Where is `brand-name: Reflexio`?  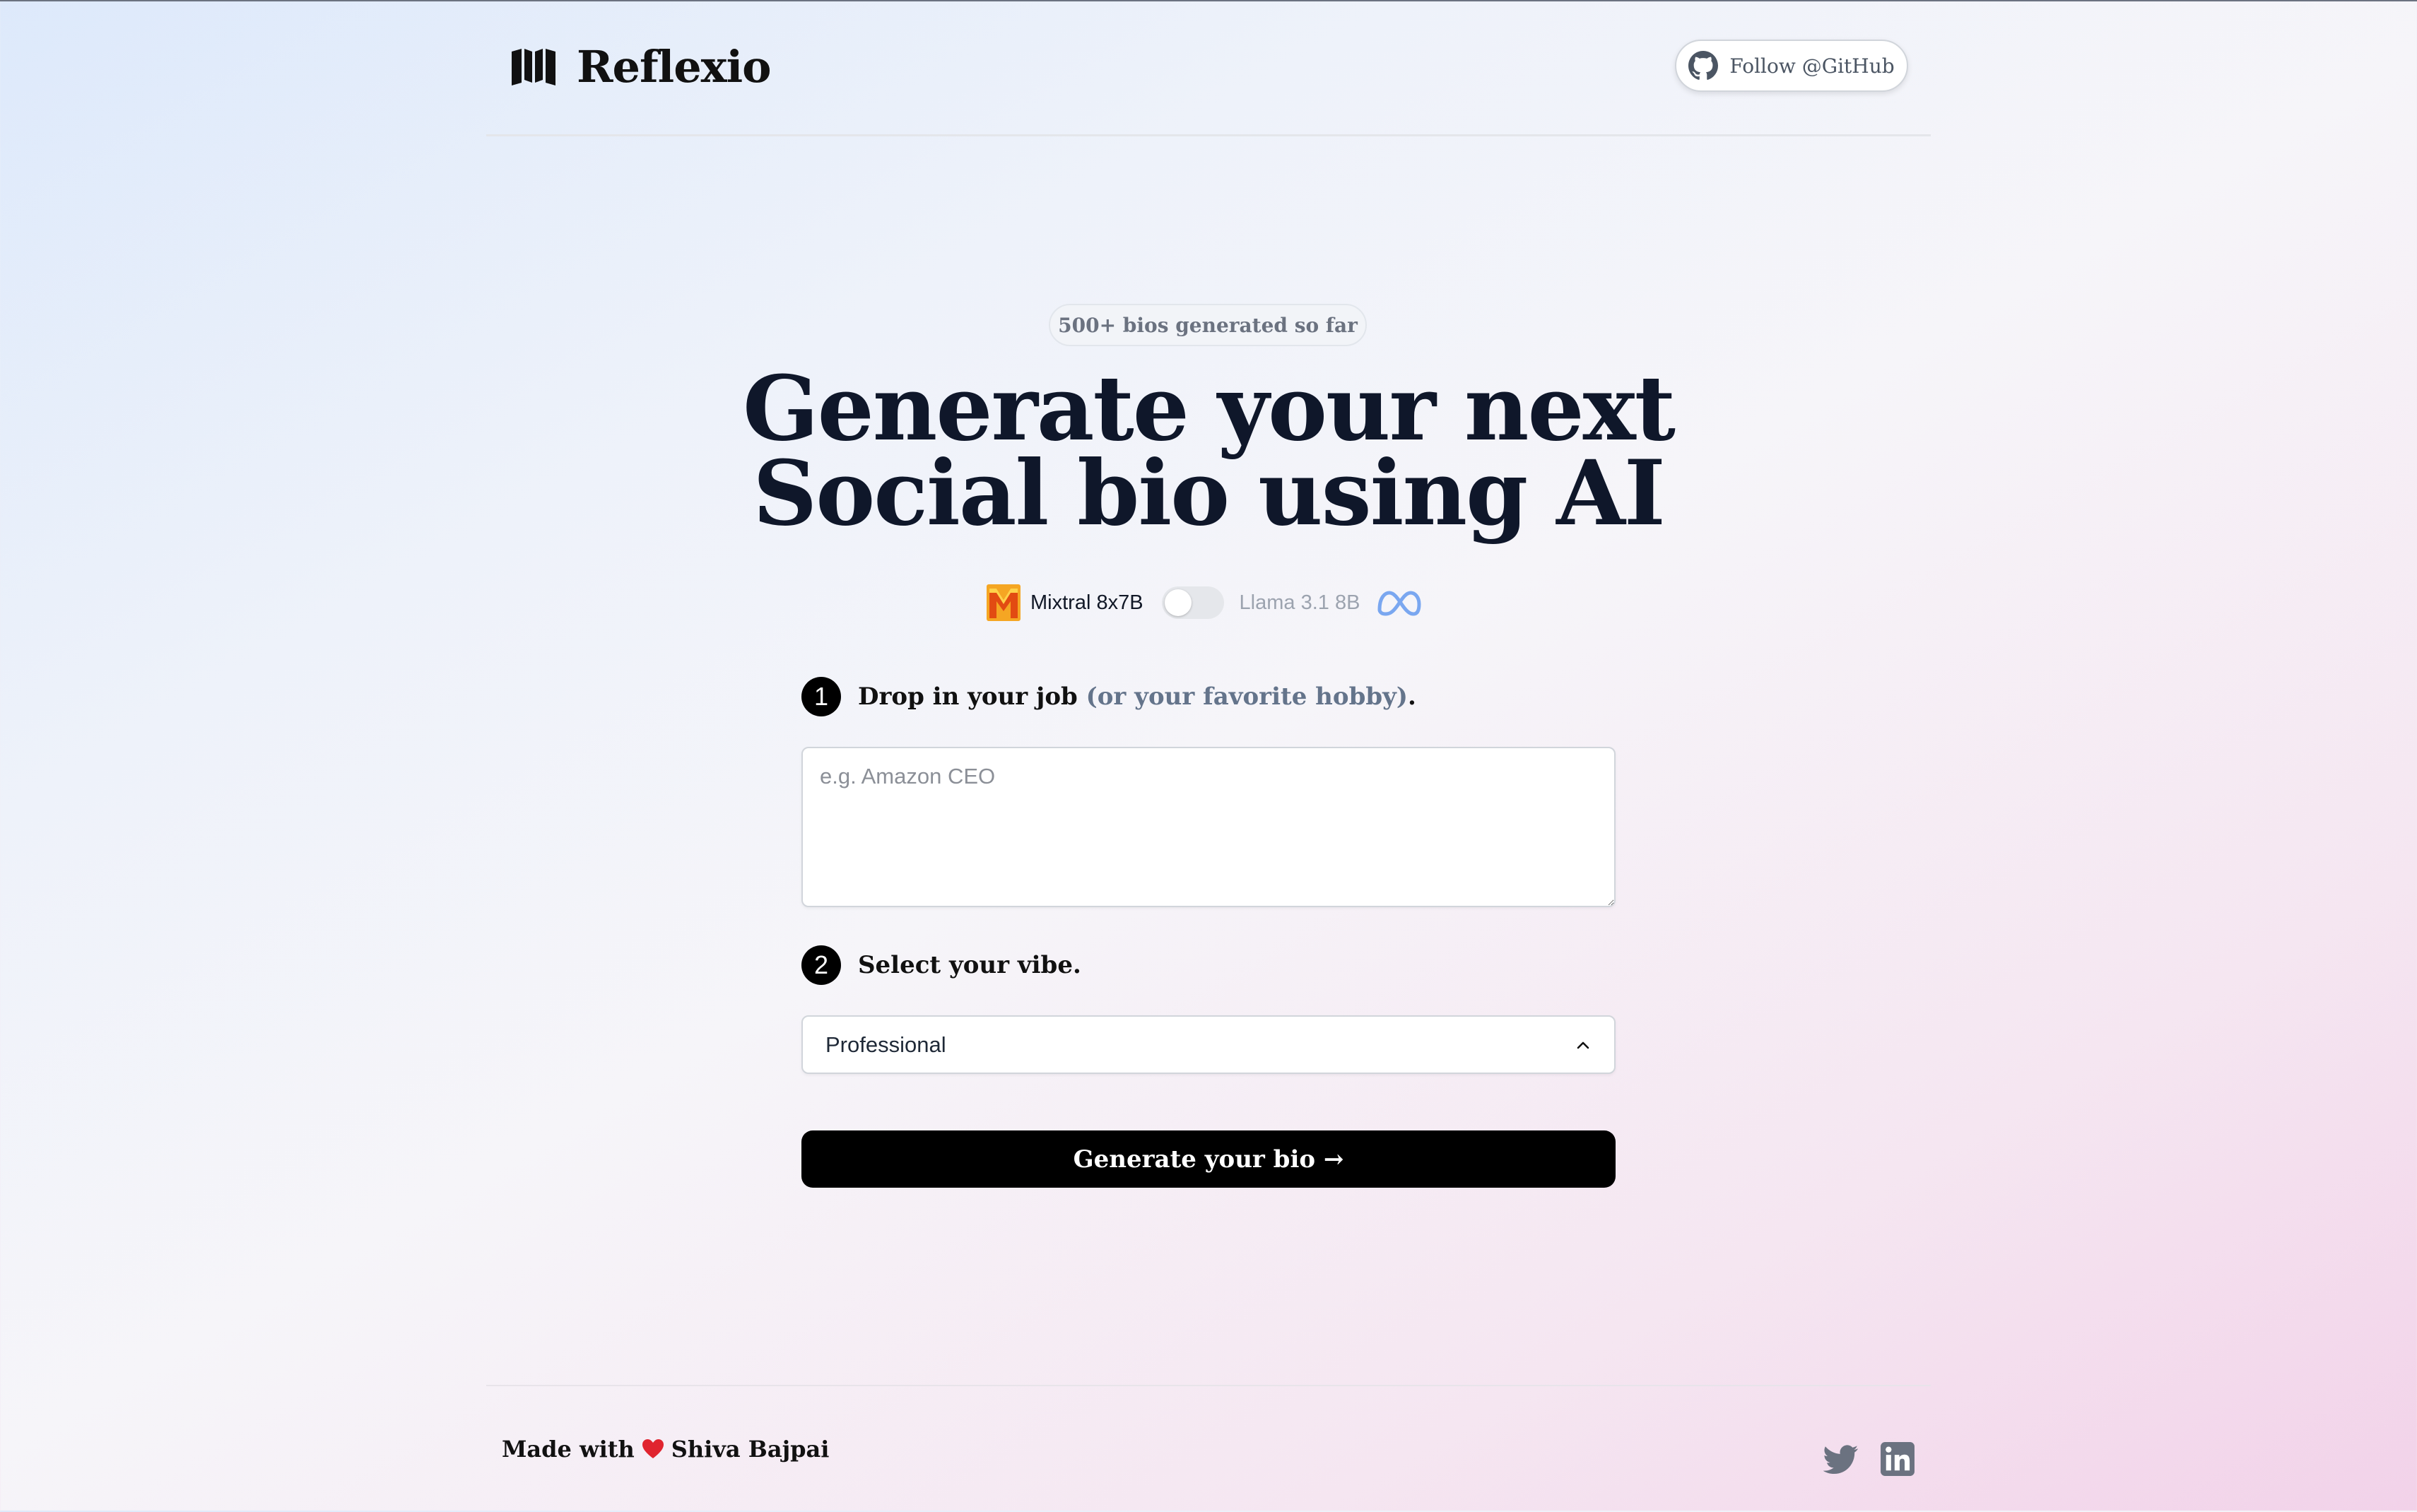 brand-name: Reflexio is located at coordinates (674, 67).